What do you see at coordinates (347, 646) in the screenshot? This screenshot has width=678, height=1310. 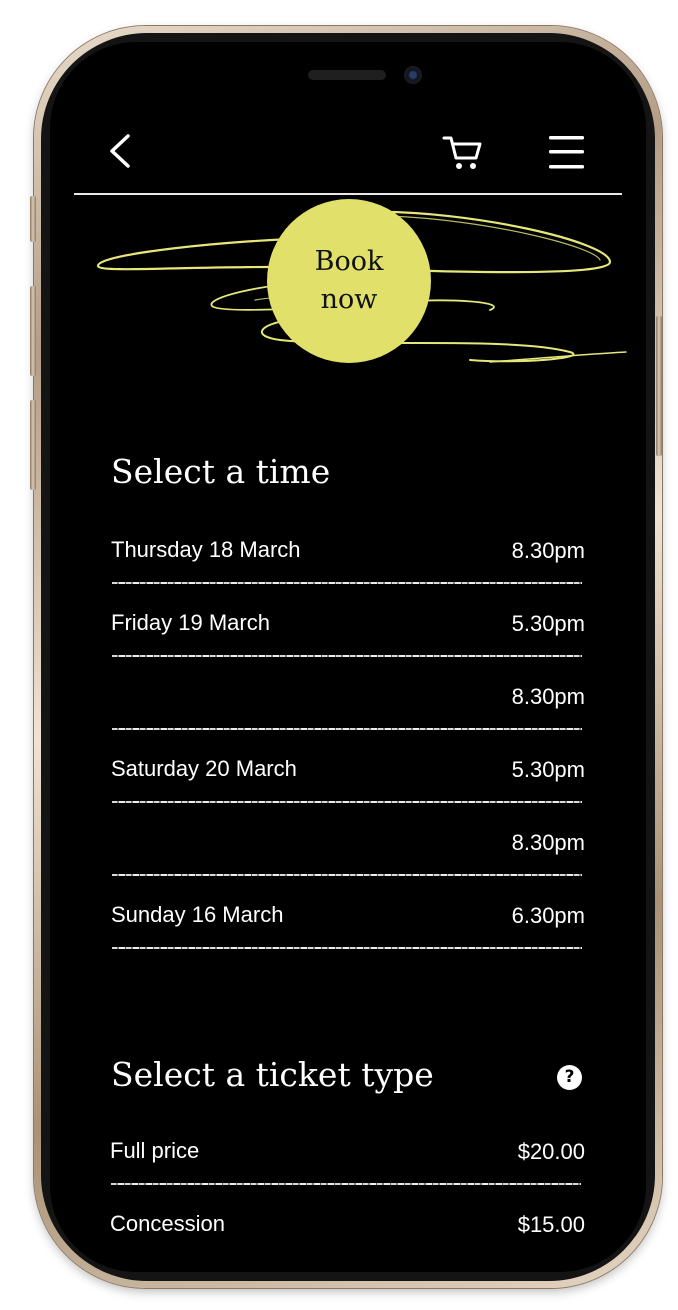 I see `time-row: Friday 19 March 5.30pm` at bounding box center [347, 646].